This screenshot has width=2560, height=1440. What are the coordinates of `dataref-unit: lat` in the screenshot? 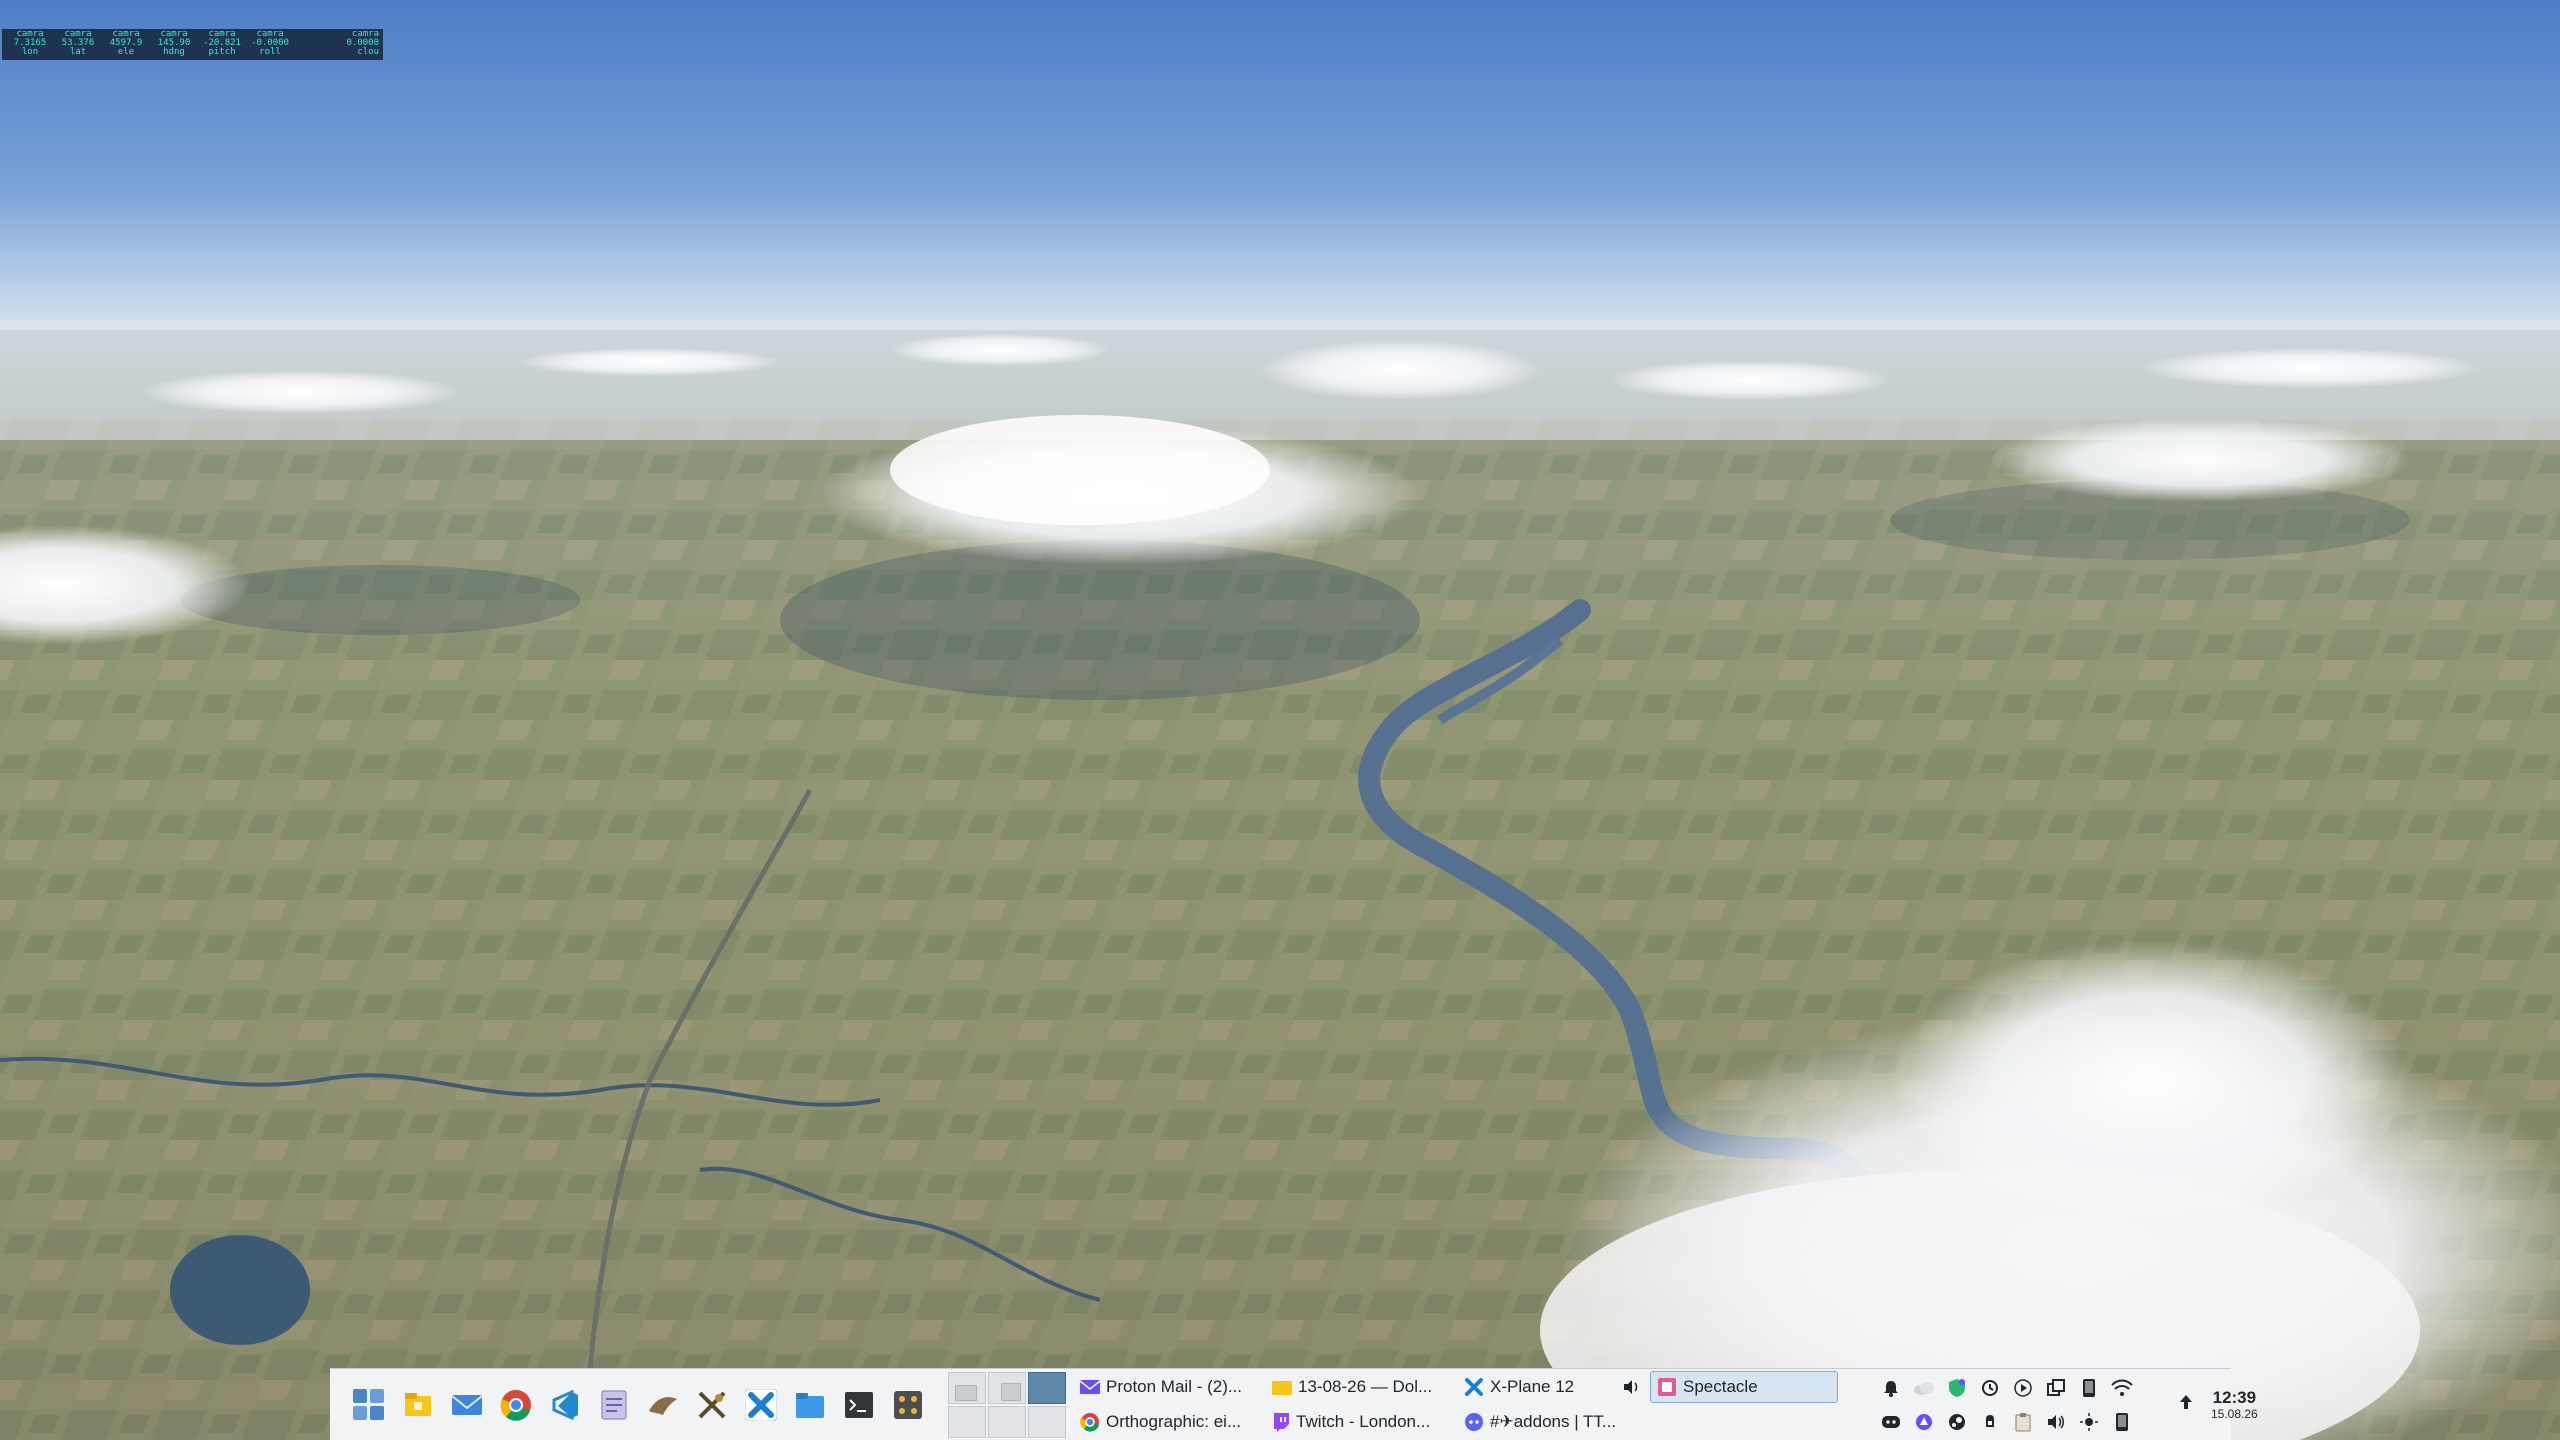 It's located at (78, 52).